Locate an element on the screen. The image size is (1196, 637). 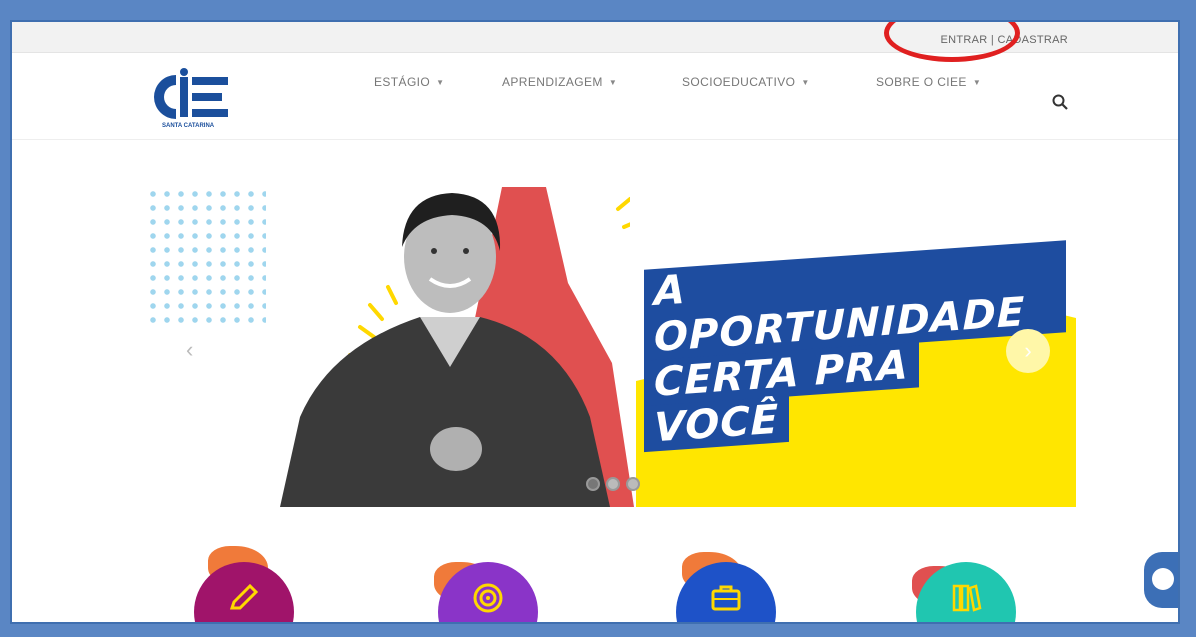
nav-item-estagio: ESTÁGIO ▼ is located at coordinates (438, 82).